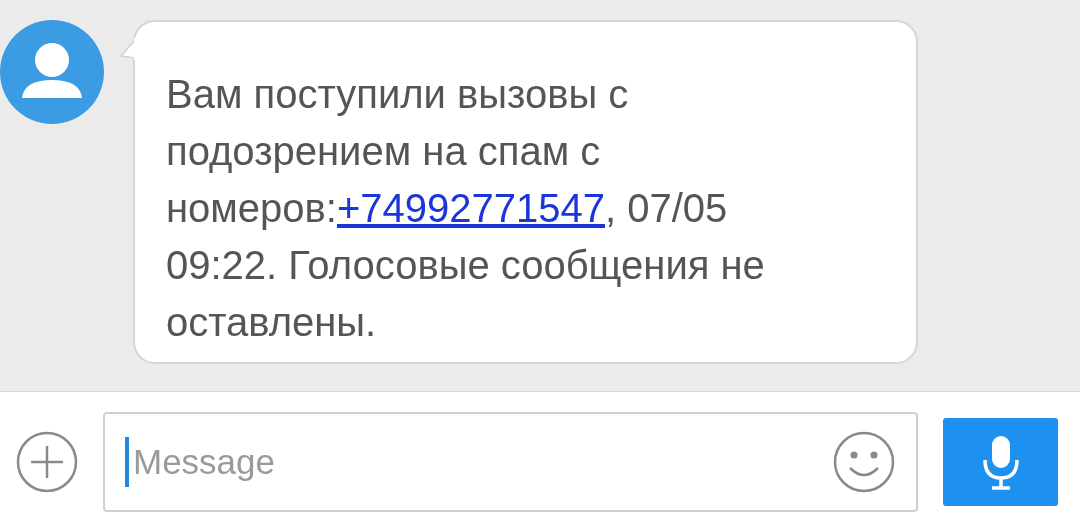 This screenshot has height=532, width=1080. Describe the element at coordinates (470, 208) in the screenshot. I see `phone-link: +74992771547` at that location.